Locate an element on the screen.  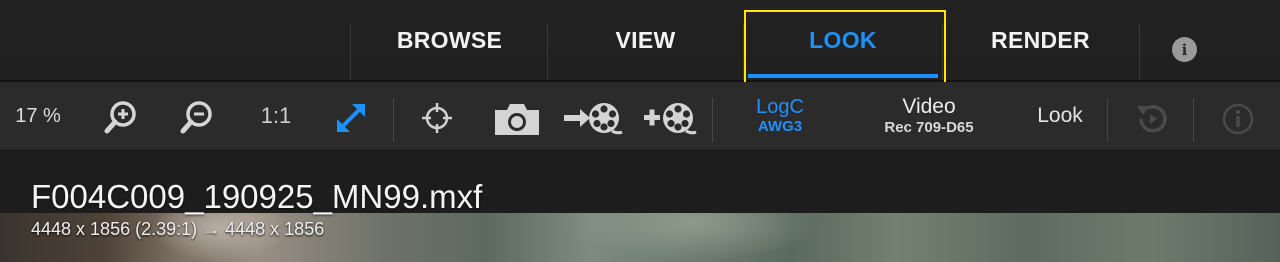
reset-look-button is located at coordinates (1152, 119).